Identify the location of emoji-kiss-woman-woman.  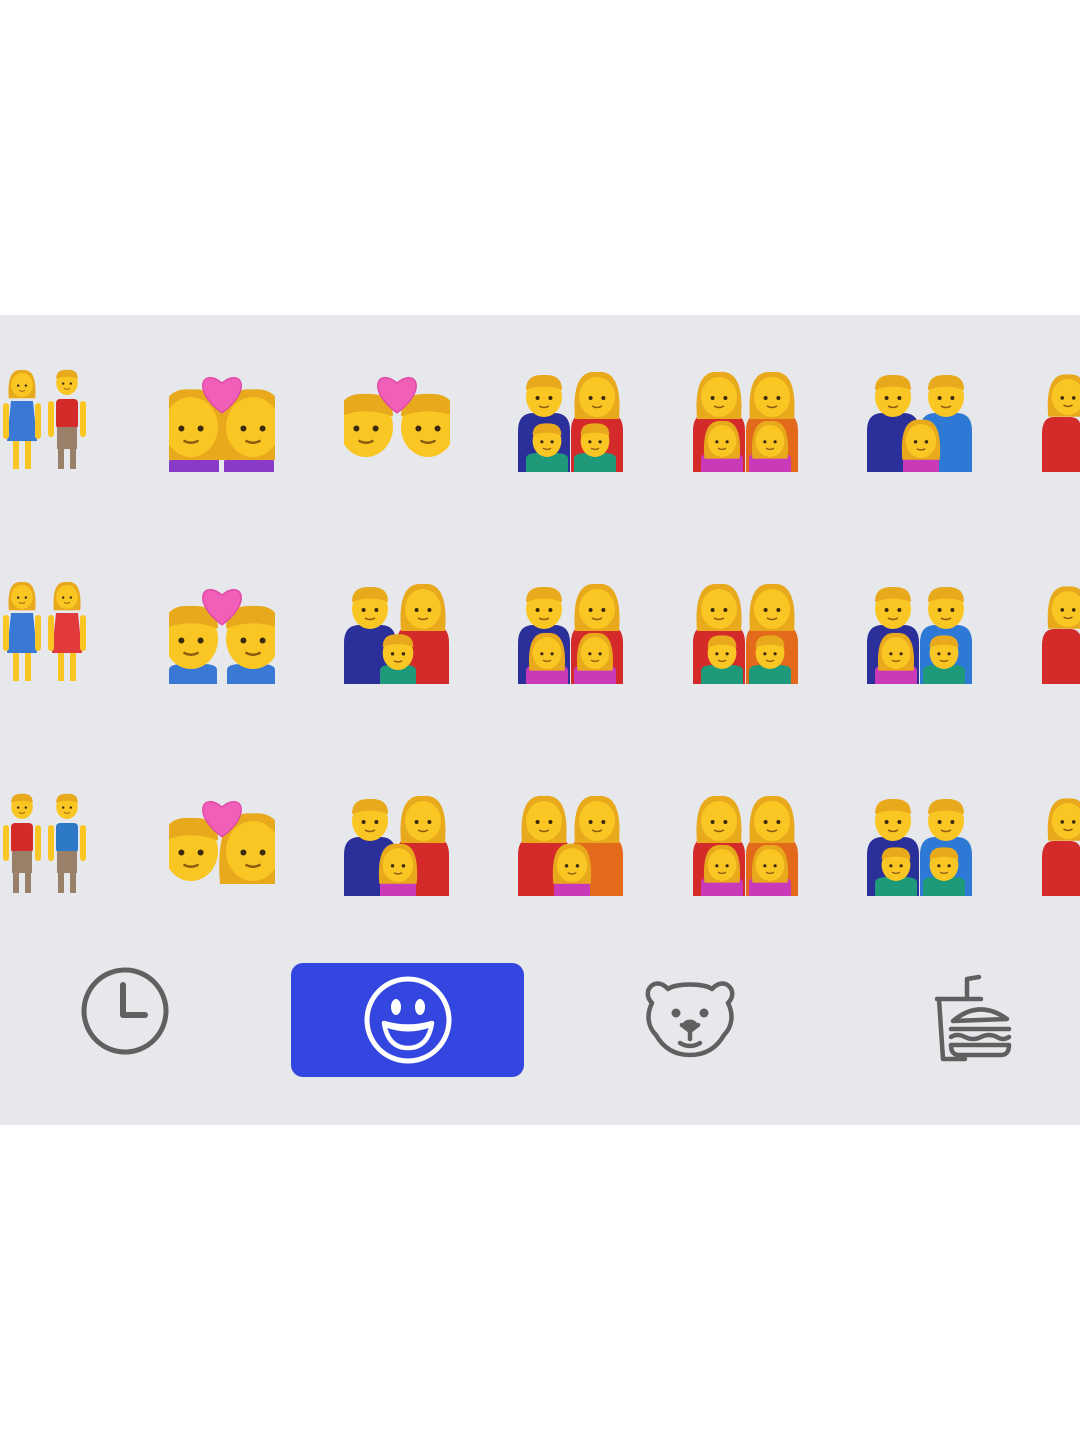
(222, 420).